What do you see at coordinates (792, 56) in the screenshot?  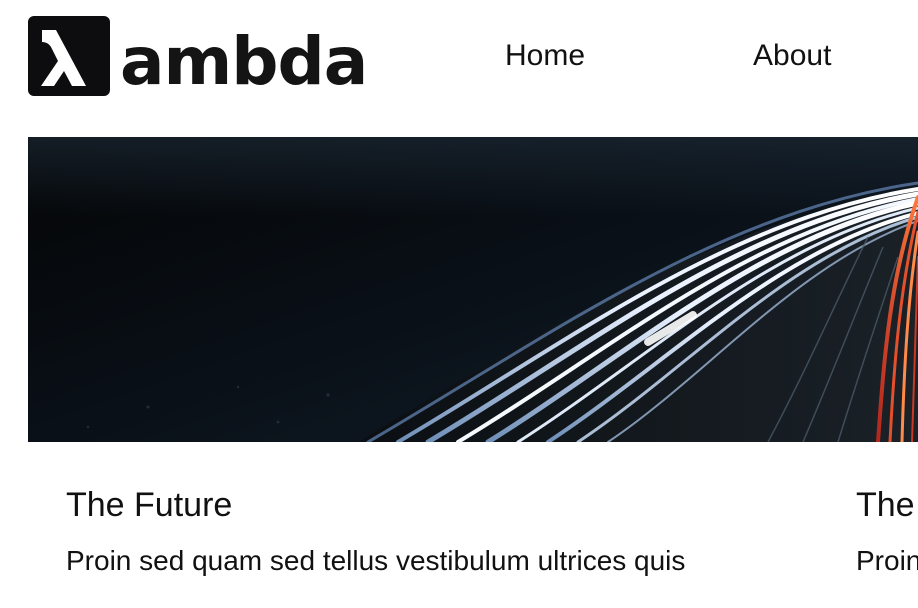 I see `nav-link-about: About` at bounding box center [792, 56].